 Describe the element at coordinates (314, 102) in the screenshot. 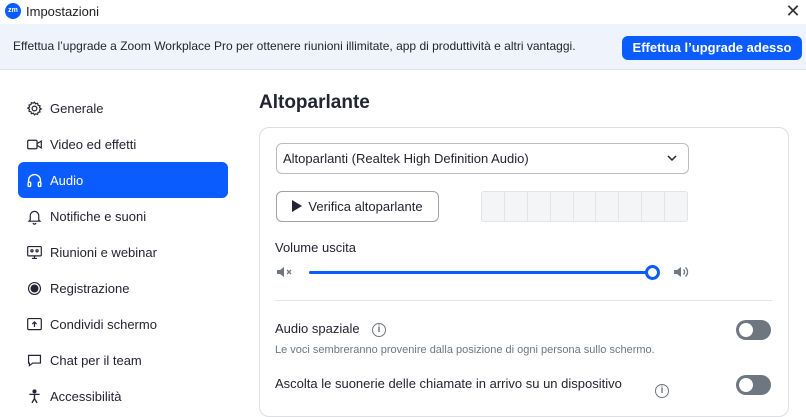

I see `section-title: Altoparlante` at that location.